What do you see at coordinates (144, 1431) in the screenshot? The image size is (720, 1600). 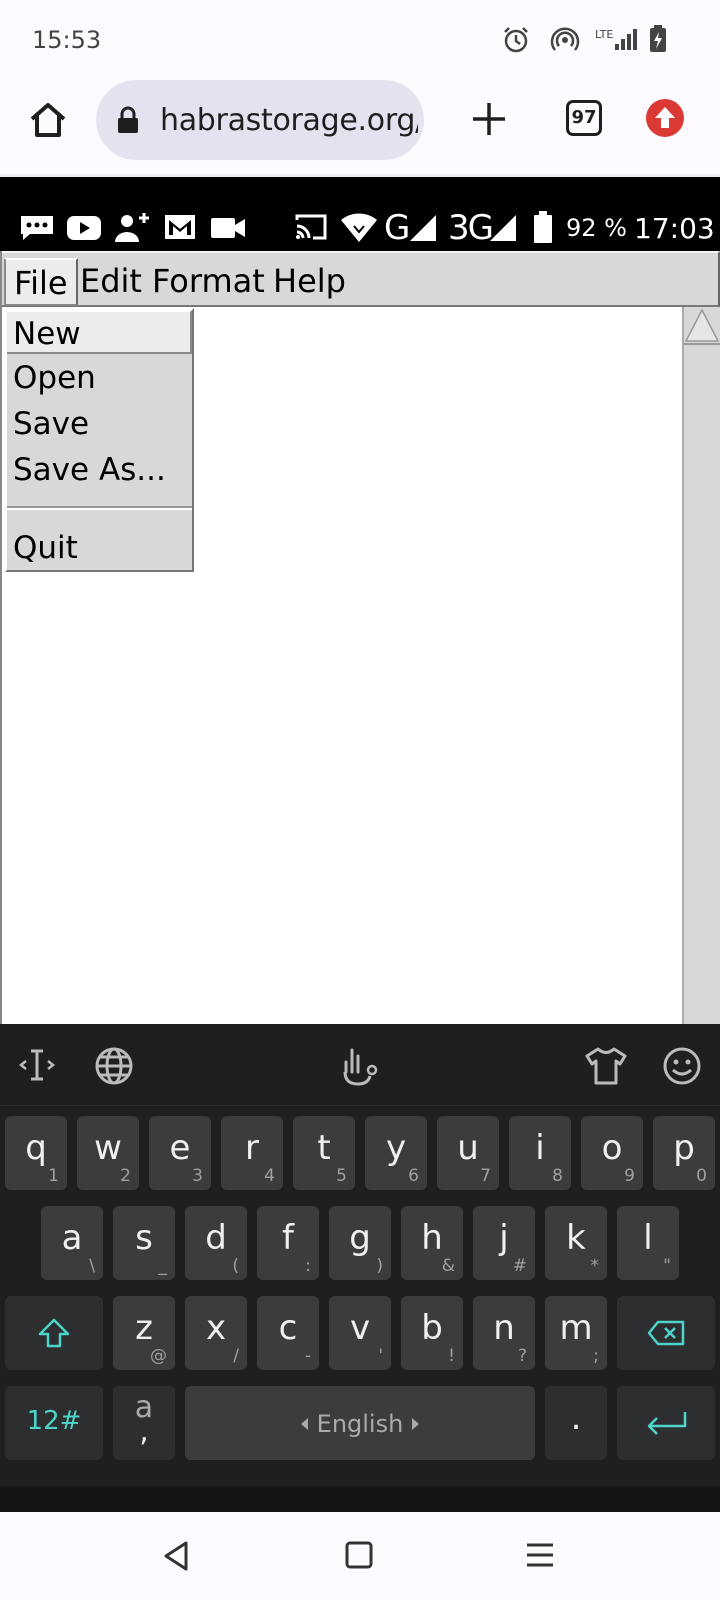 I see `comma-key-label: ,` at bounding box center [144, 1431].